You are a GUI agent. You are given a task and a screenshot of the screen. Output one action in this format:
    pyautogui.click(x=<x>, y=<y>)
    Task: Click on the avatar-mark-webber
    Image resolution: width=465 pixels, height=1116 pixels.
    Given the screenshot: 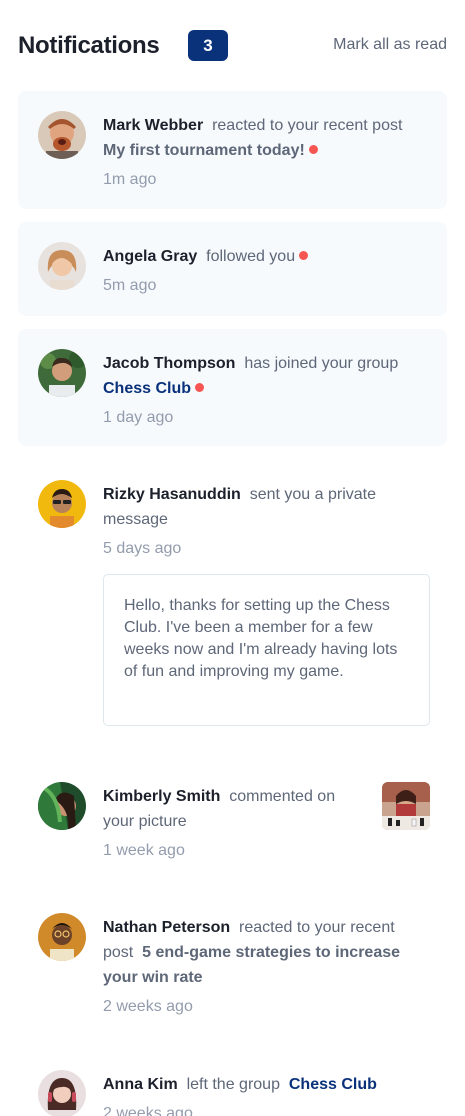 What is the action you would take?
    pyautogui.click(x=62, y=135)
    